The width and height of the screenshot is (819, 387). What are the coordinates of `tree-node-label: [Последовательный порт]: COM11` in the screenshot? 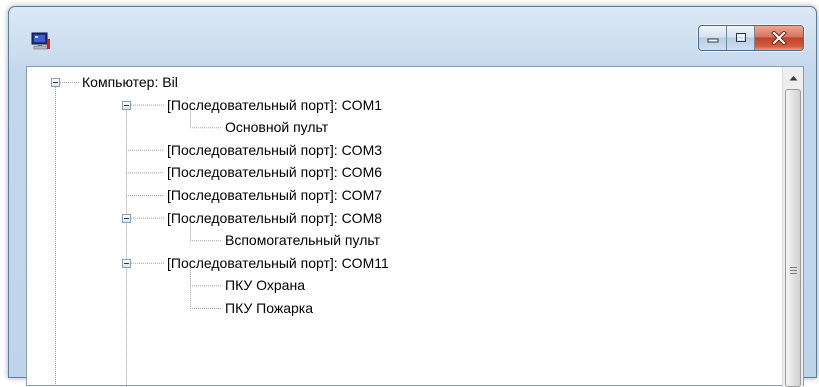 It's located at (278, 263).